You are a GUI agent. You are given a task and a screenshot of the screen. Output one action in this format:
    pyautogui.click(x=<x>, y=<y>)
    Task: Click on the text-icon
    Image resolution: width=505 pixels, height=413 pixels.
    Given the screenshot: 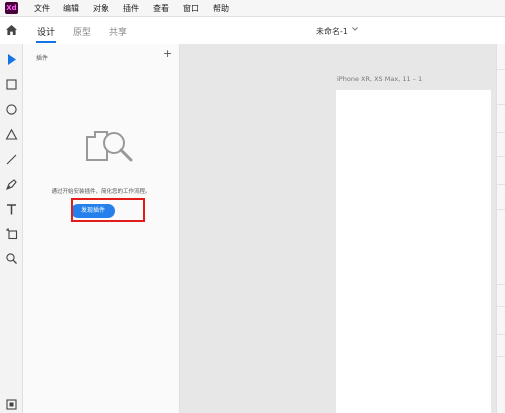 What is the action you would take?
    pyautogui.click(x=11, y=209)
    